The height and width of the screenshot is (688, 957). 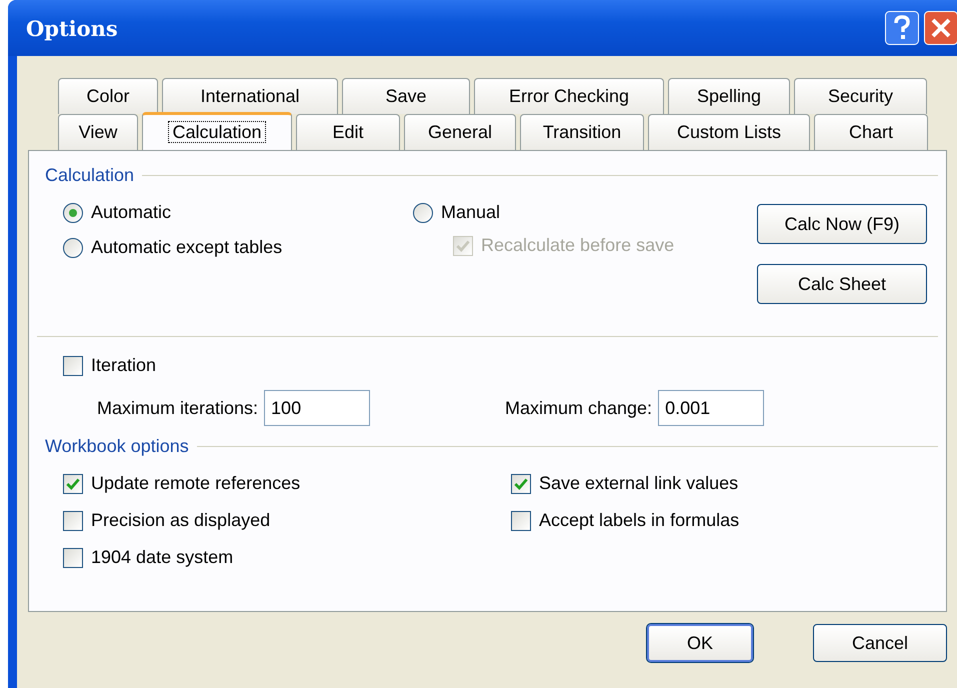 What do you see at coordinates (842, 284) in the screenshot?
I see `calc-button: Calc Sheet` at bounding box center [842, 284].